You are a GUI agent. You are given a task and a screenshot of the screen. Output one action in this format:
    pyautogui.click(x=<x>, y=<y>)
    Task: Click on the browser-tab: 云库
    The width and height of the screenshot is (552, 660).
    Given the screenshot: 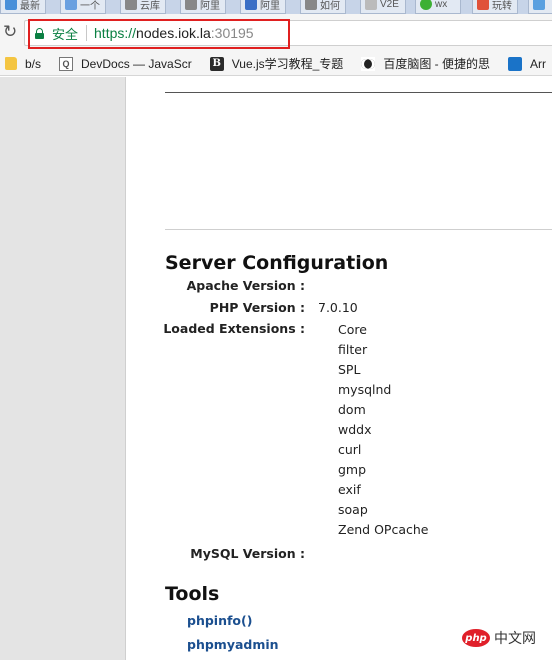 What is the action you would take?
    pyautogui.click(x=143, y=7)
    